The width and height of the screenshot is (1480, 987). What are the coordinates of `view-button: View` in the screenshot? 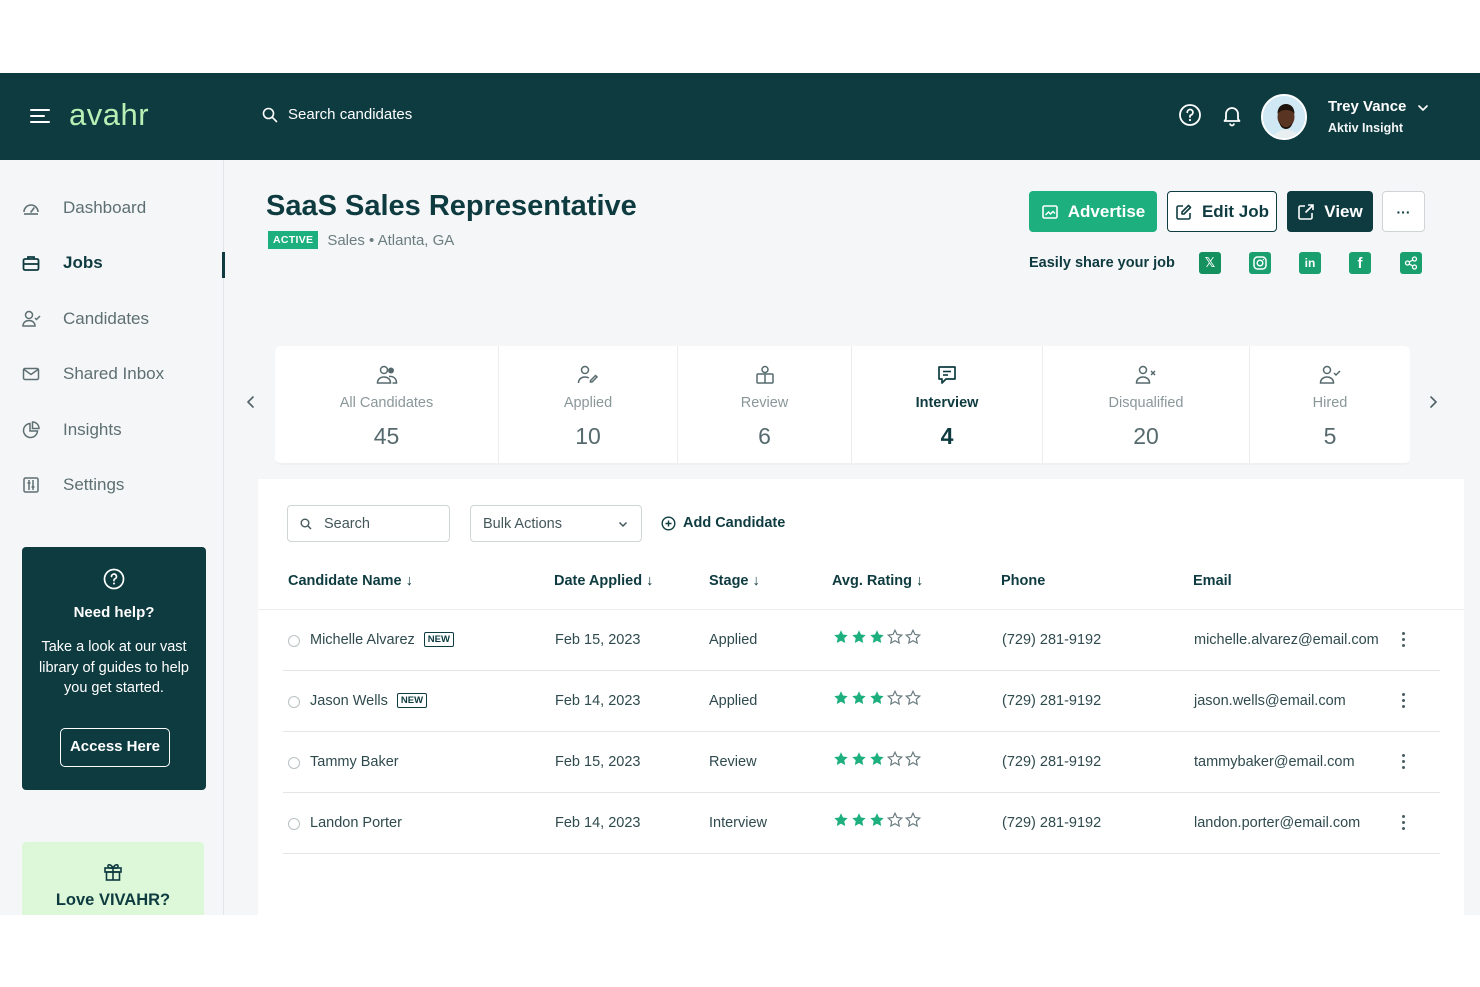 It's located at (1330, 211).